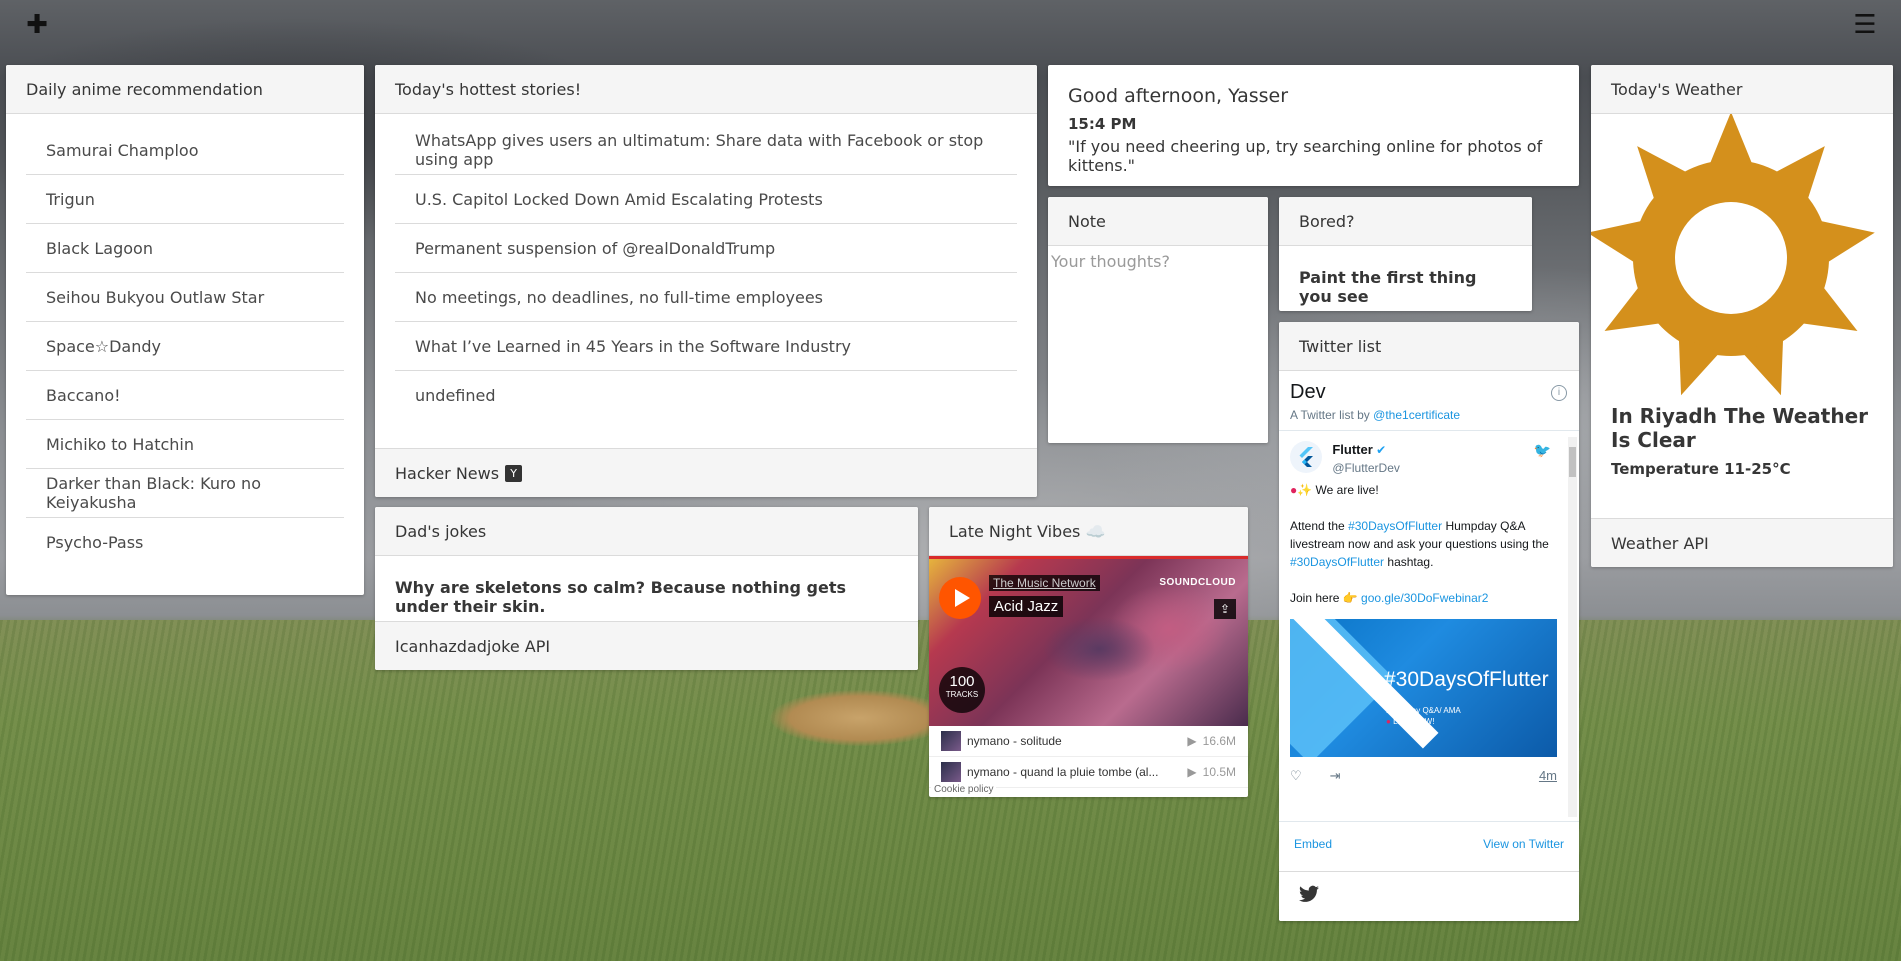  What do you see at coordinates (964, 789) in the screenshot?
I see `cookie-policy-link: Cookie policy` at bounding box center [964, 789].